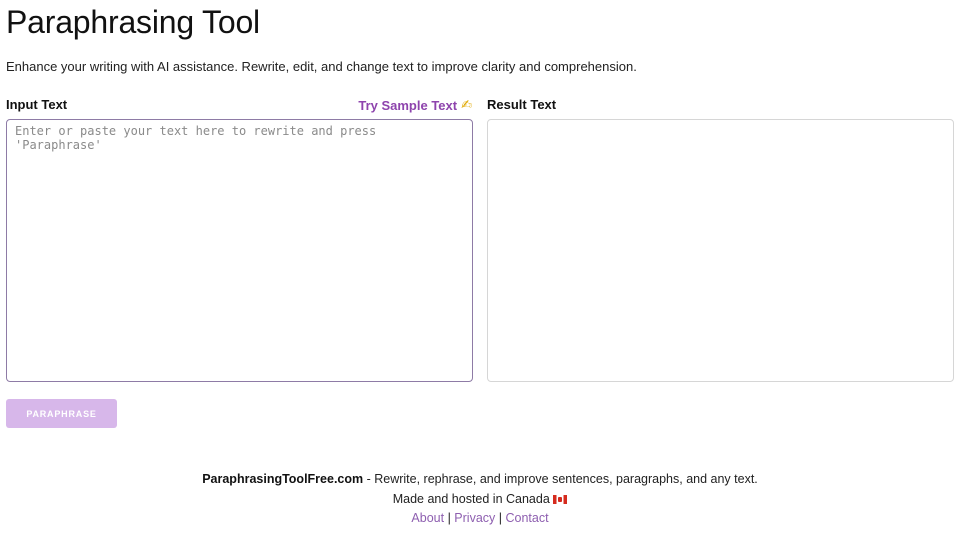 Image resolution: width=960 pixels, height=540 pixels. I want to click on input-text-label: Input Text, so click(37, 104).